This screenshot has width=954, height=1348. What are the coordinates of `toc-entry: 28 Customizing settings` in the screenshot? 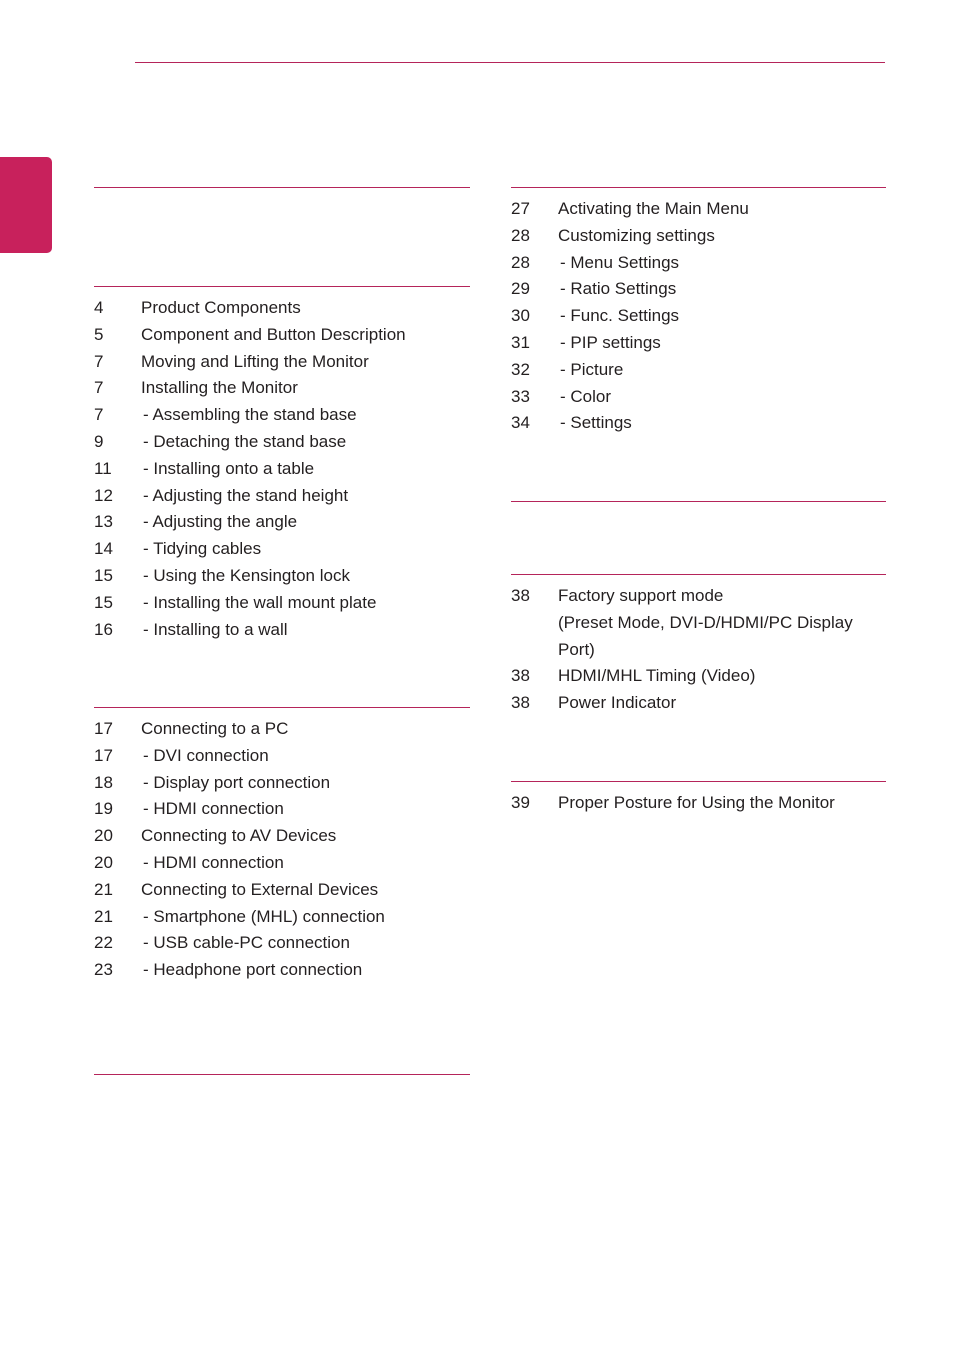 It's located at (701, 236).